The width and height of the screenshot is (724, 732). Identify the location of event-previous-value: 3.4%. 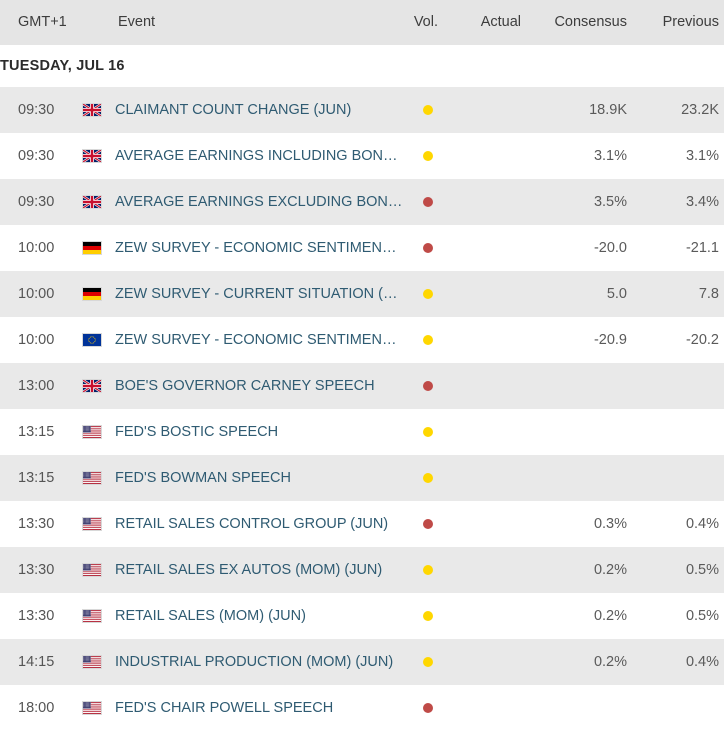
(702, 202).